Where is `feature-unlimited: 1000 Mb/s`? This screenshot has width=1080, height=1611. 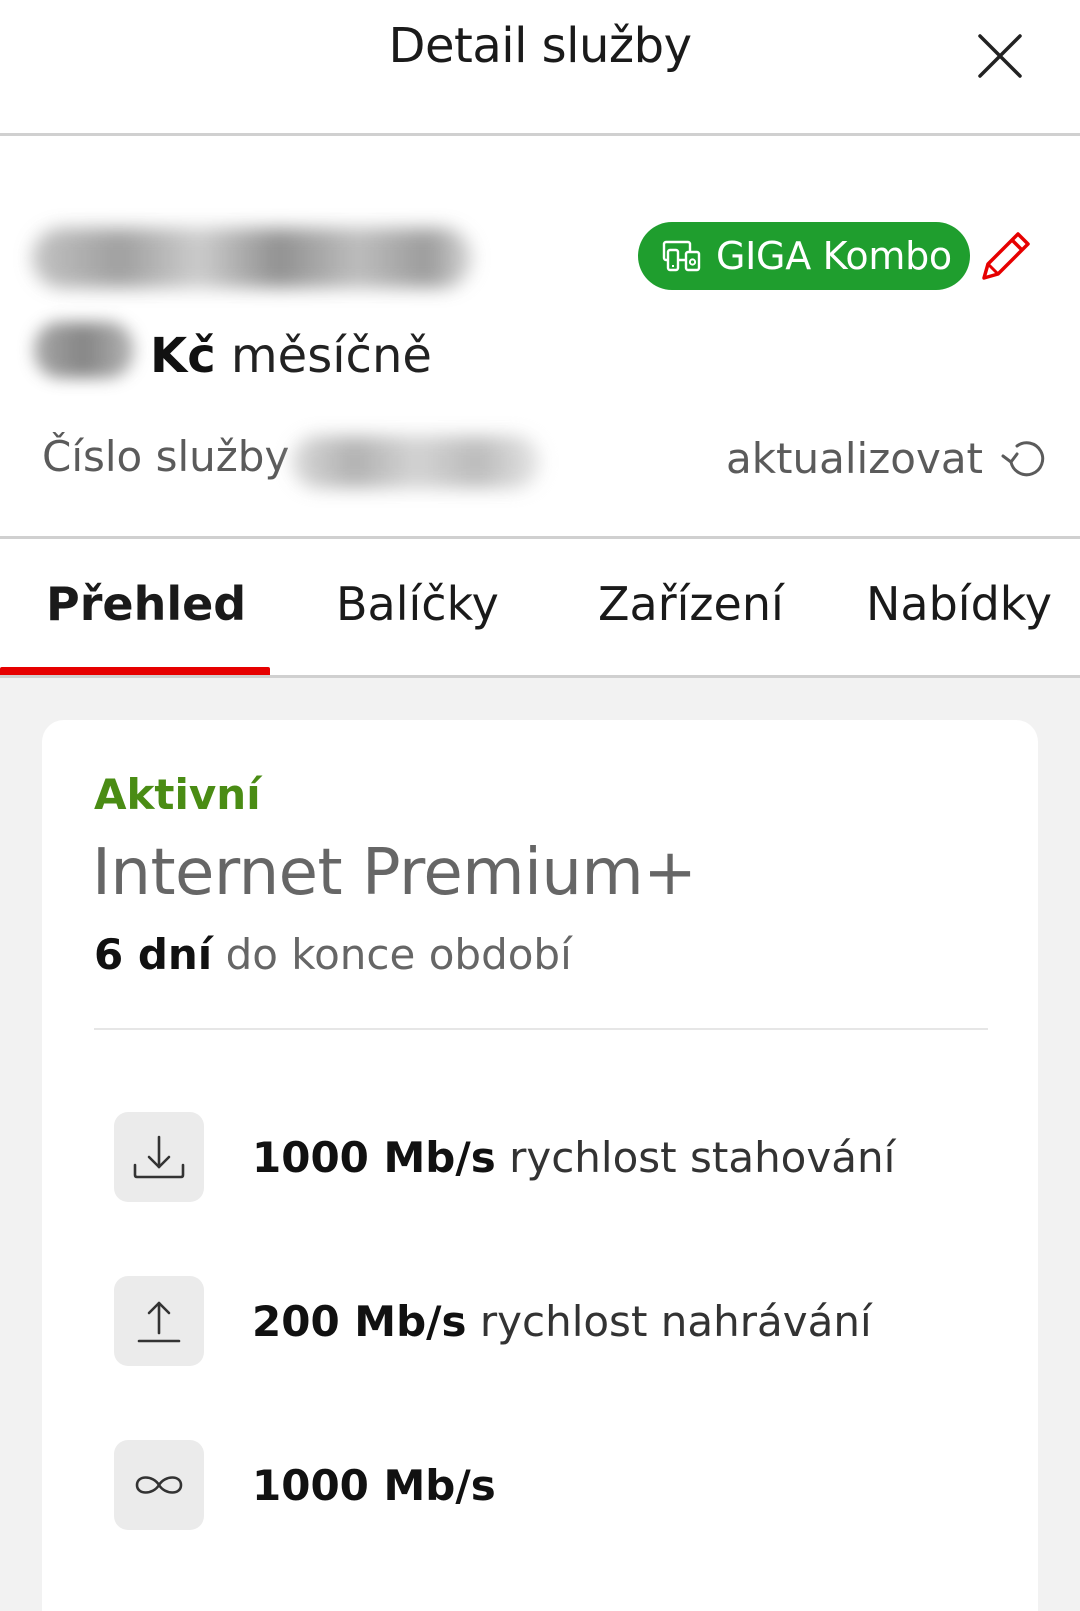 feature-unlimited: 1000 Mb/s is located at coordinates (544, 1485).